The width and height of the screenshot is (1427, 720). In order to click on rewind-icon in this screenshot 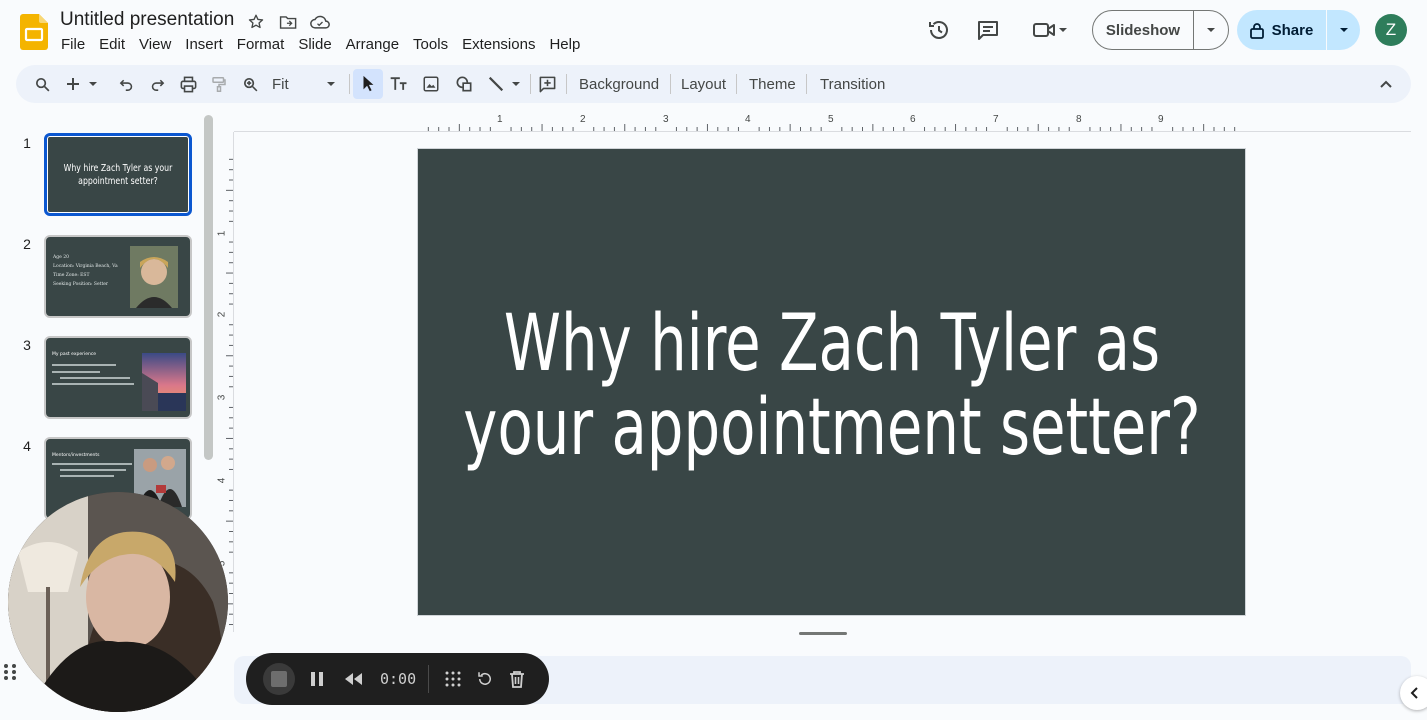, I will do `click(353, 679)`.